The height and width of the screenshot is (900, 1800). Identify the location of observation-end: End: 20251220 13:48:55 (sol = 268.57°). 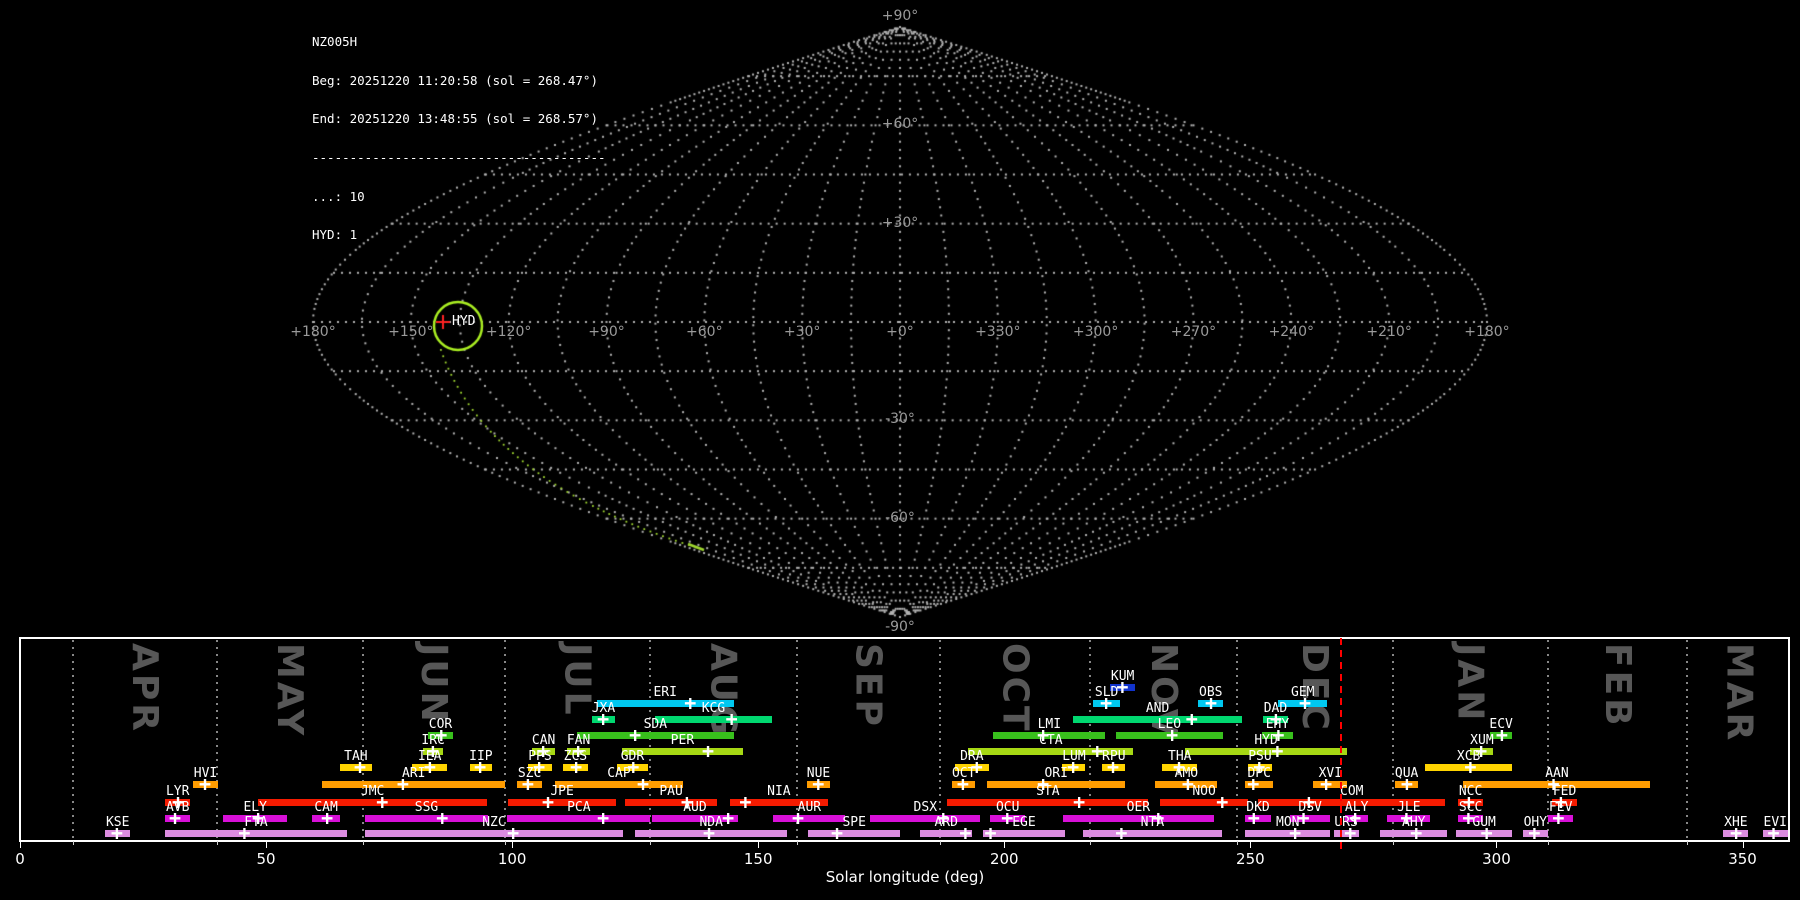
(455, 119).